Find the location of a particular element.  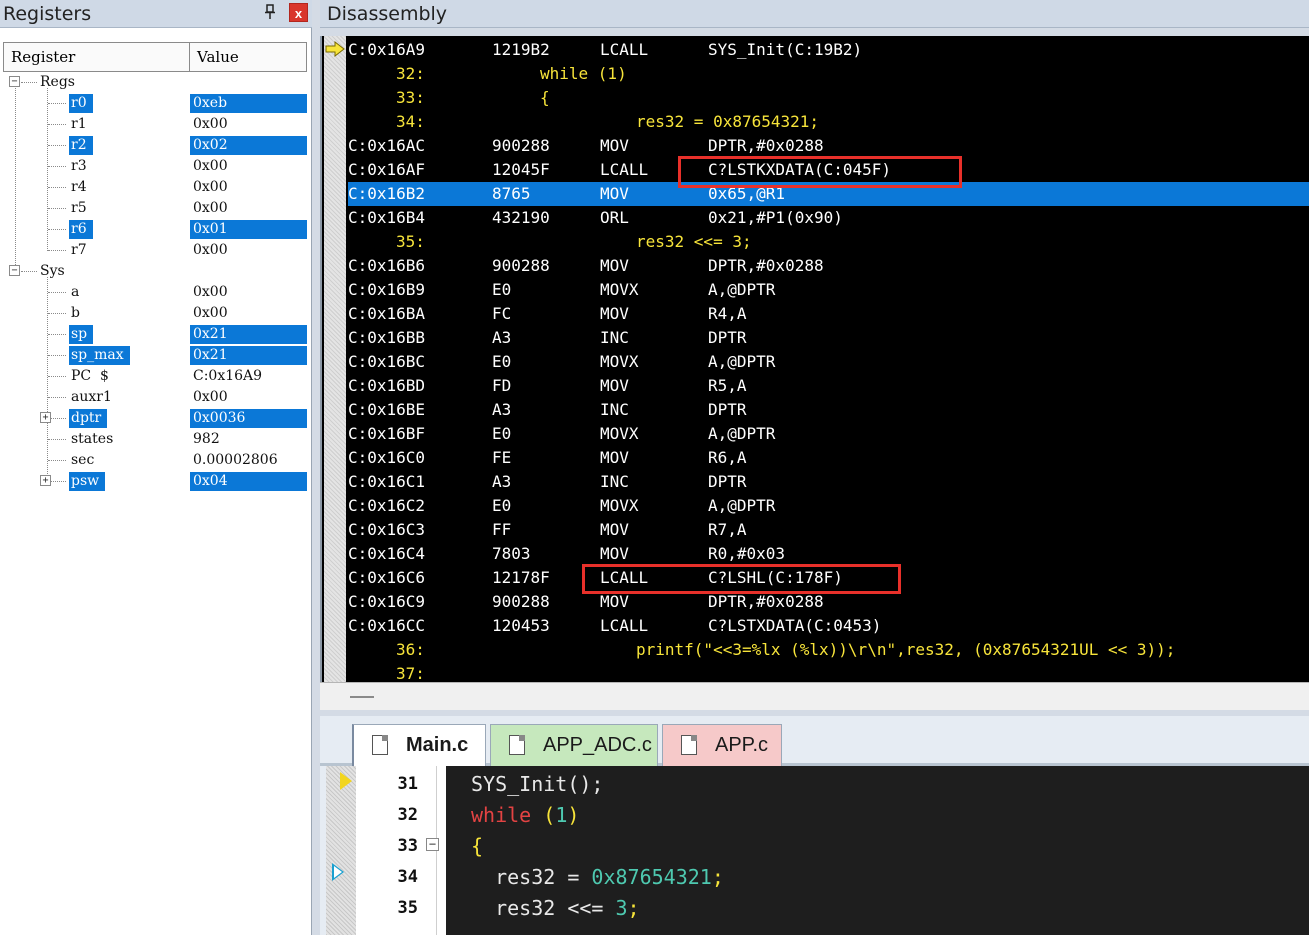

asm-line: C:0x16C1 A3 INC DPTR is located at coordinates (828, 482).